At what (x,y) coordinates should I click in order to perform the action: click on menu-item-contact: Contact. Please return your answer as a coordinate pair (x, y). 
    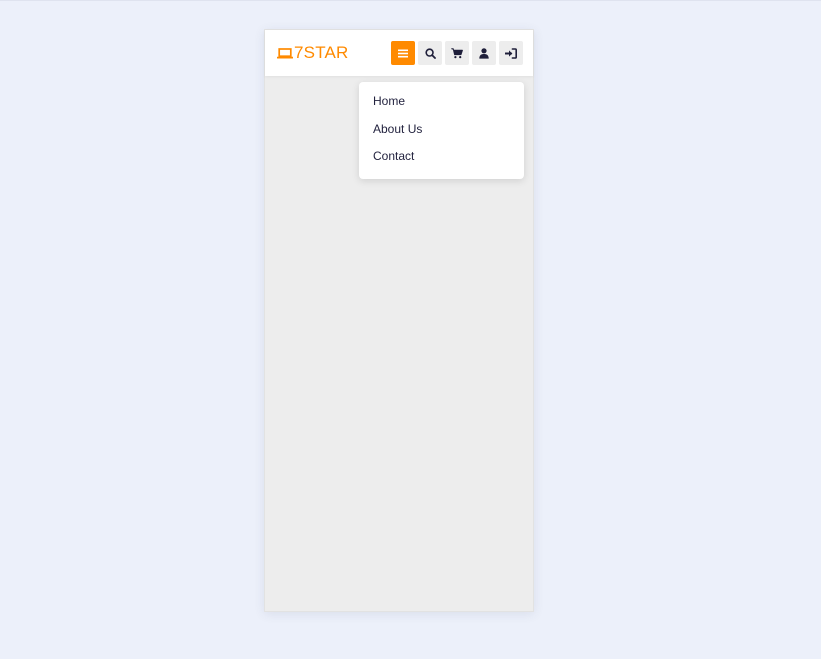
    Looking at the image, I should click on (441, 159).